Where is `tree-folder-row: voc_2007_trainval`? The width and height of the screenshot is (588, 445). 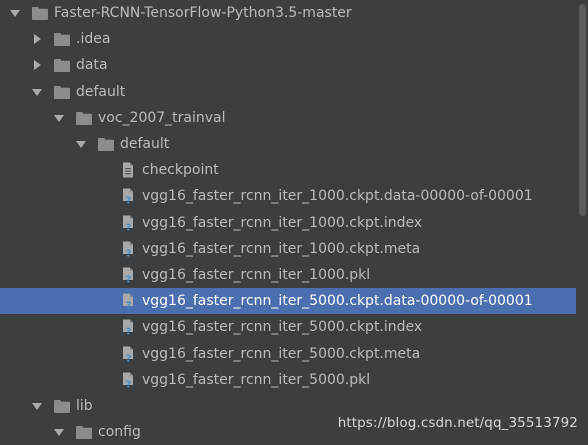 tree-folder-row: voc_2007_trainval is located at coordinates (288, 118).